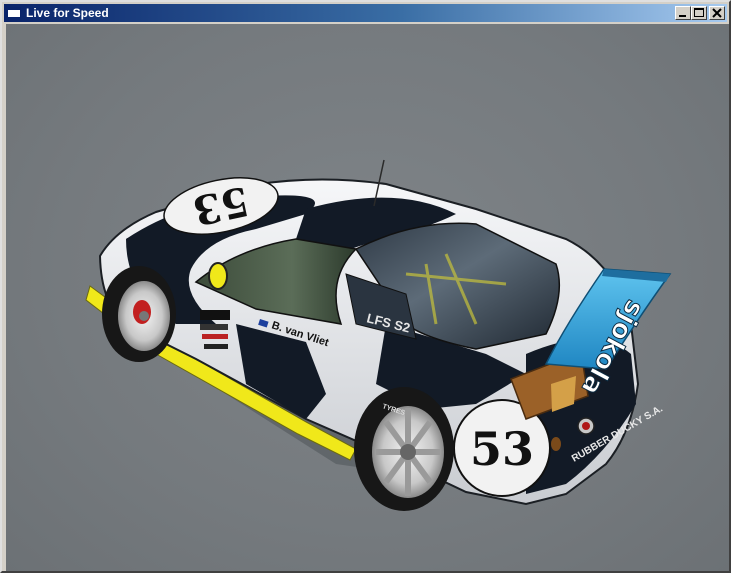  Describe the element at coordinates (14, 12) in the screenshot. I see `window-icon` at that location.